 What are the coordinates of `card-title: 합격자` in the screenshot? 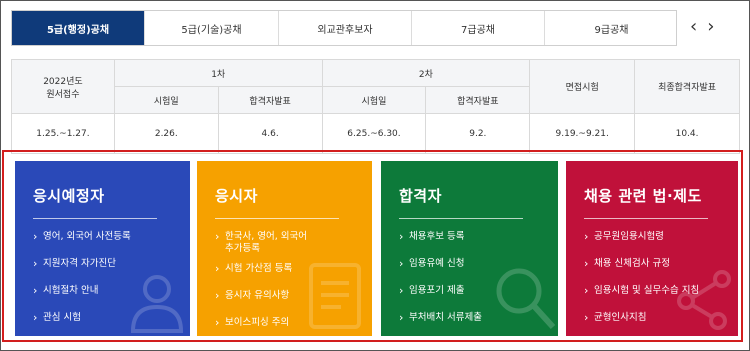 It's located at (420, 196).